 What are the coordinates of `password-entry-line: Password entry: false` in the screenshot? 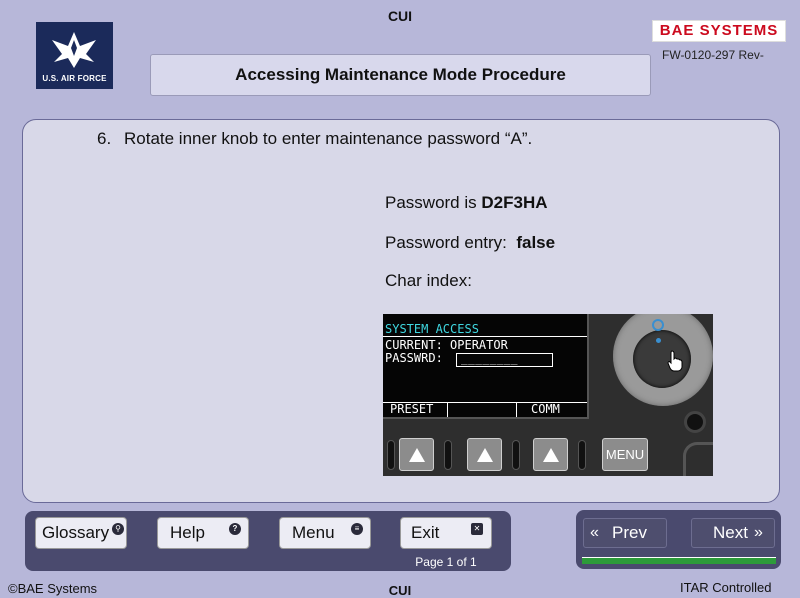 It's located at (470, 243).